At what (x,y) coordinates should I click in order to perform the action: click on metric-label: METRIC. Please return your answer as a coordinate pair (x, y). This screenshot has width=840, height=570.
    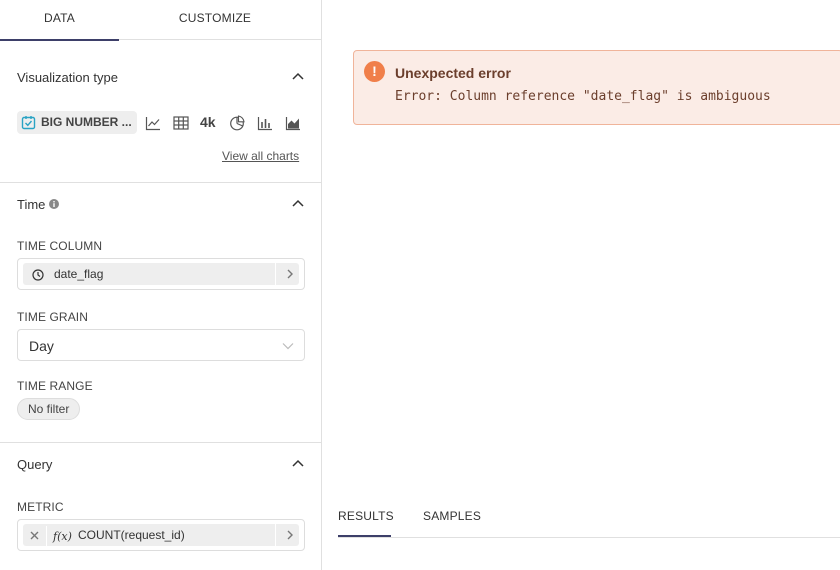
    Looking at the image, I should click on (40, 507).